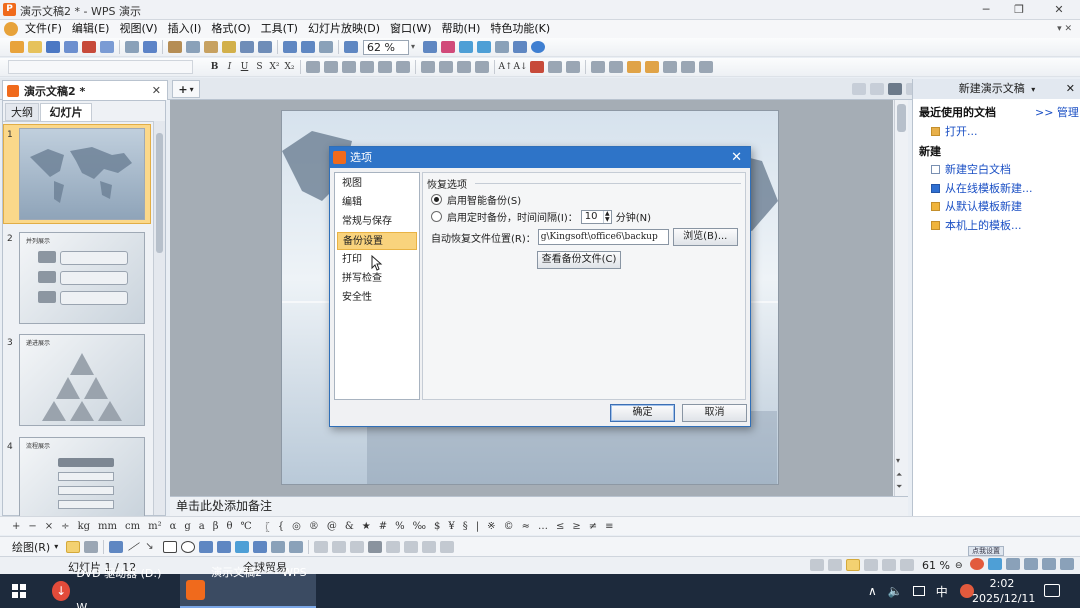 This screenshot has width=1080, height=608. What do you see at coordinates (996, 89) in the screenshot?
I see `task-pane-header: 新建演示文稿 ▾ ✕` at bounding box center [996, 89].